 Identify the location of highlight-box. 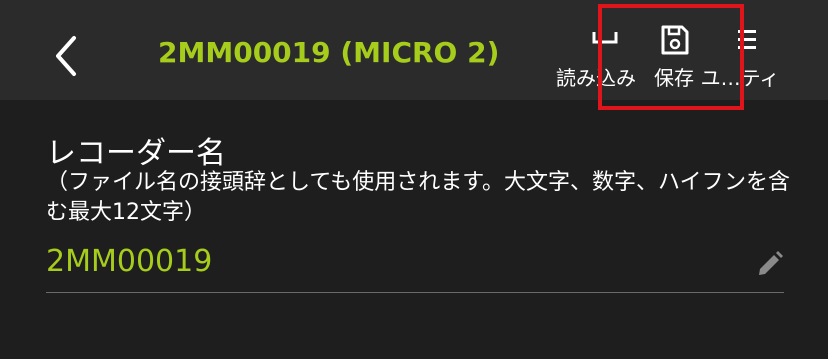
(671, 57).